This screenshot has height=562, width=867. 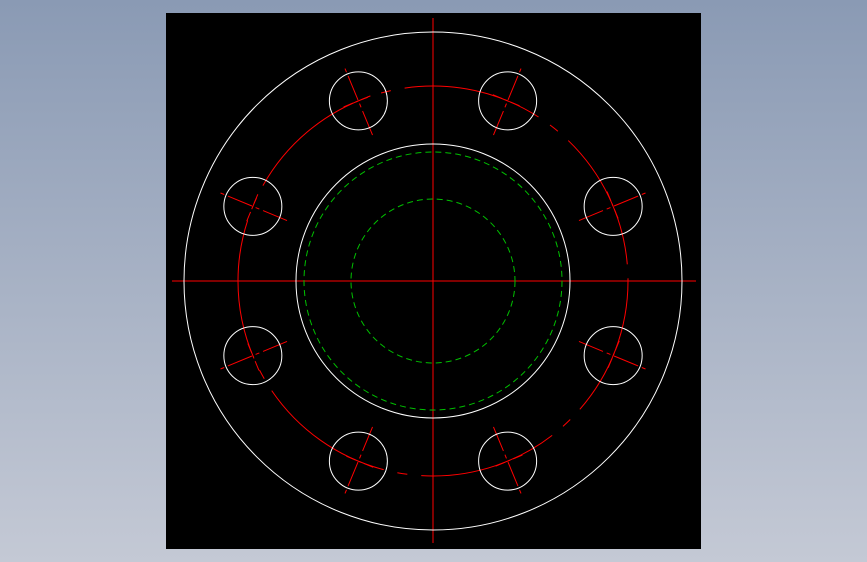 What do you see at coordinates (613, 206) in the screenshot?
I see `bolt-hole-1-tangent-centerline` at bounding box center [613, 206].